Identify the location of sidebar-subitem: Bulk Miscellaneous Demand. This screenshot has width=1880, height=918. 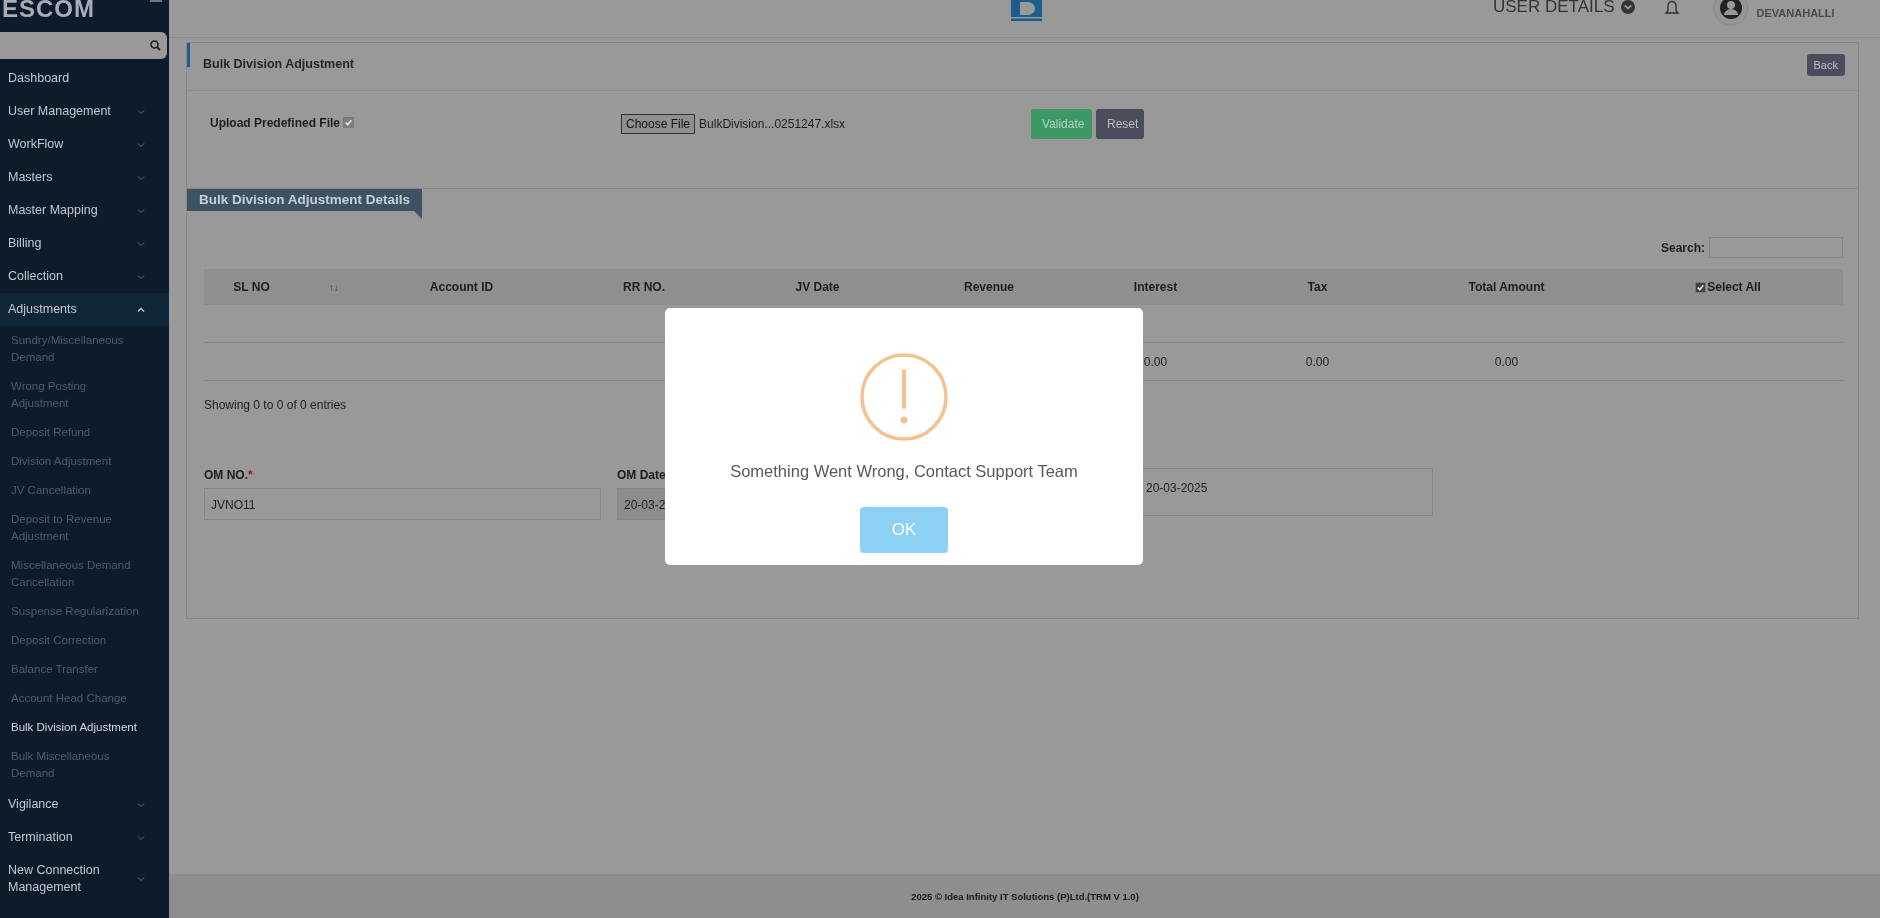
(74, 765).